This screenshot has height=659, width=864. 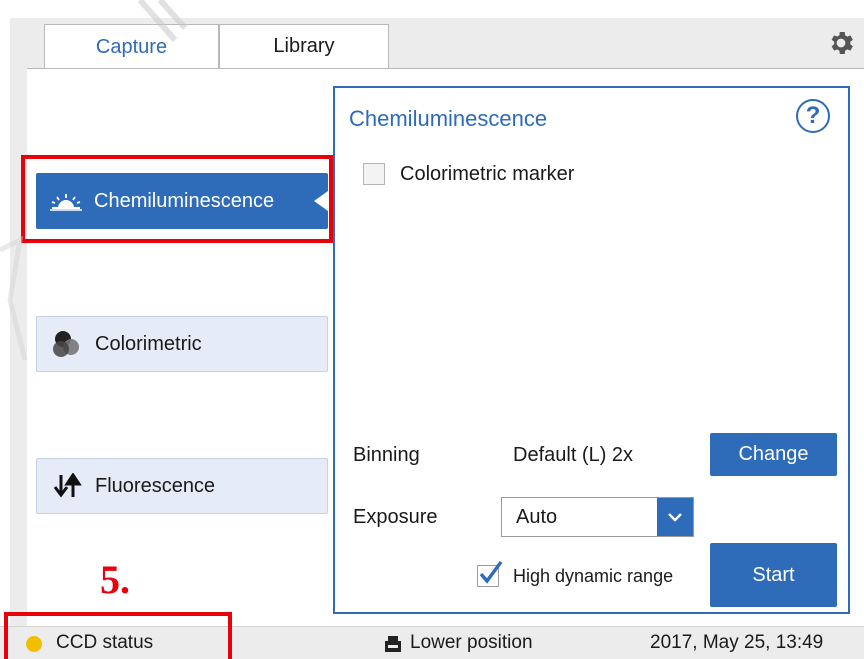 I want to click on mode-fluorescence-label: Fluorescence, so click(x=155, y=485).